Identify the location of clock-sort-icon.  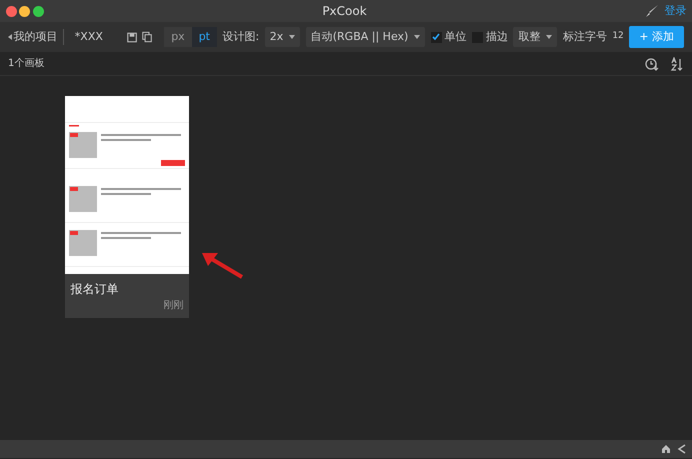
(652, 63).